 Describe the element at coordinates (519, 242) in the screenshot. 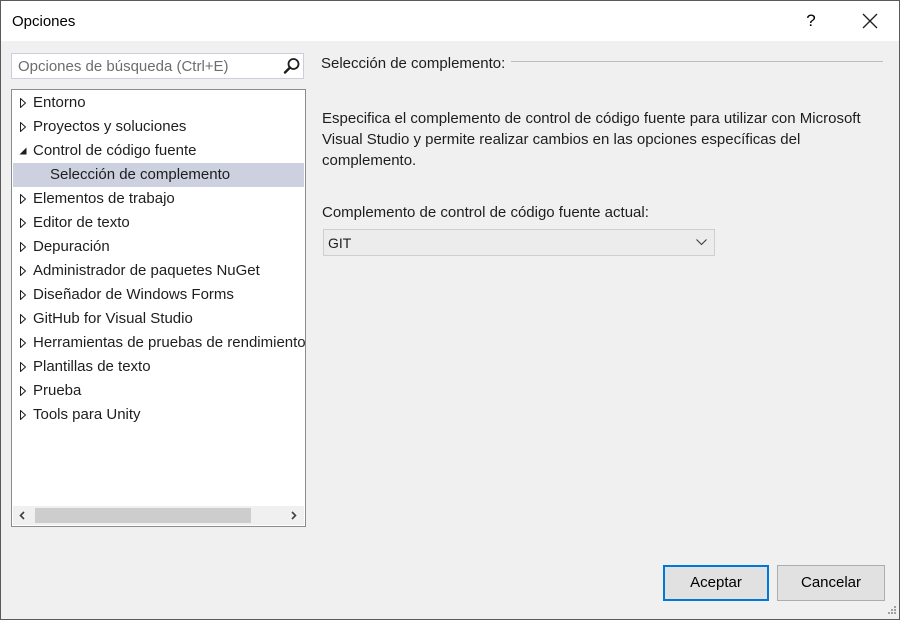

I see `source-control-plugin-select: GIT` at that location.